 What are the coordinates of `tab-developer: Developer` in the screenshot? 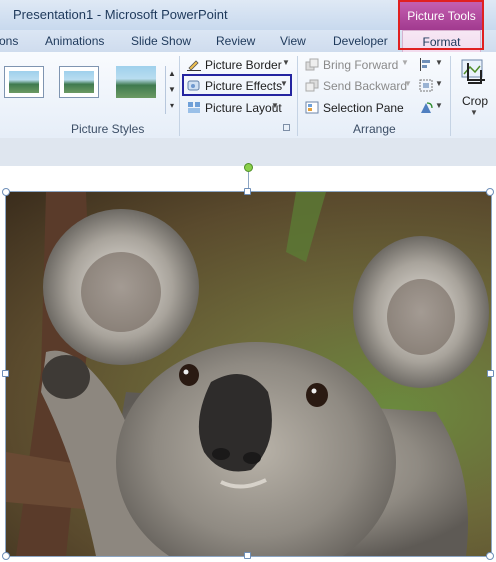 It's located at (360, 41).